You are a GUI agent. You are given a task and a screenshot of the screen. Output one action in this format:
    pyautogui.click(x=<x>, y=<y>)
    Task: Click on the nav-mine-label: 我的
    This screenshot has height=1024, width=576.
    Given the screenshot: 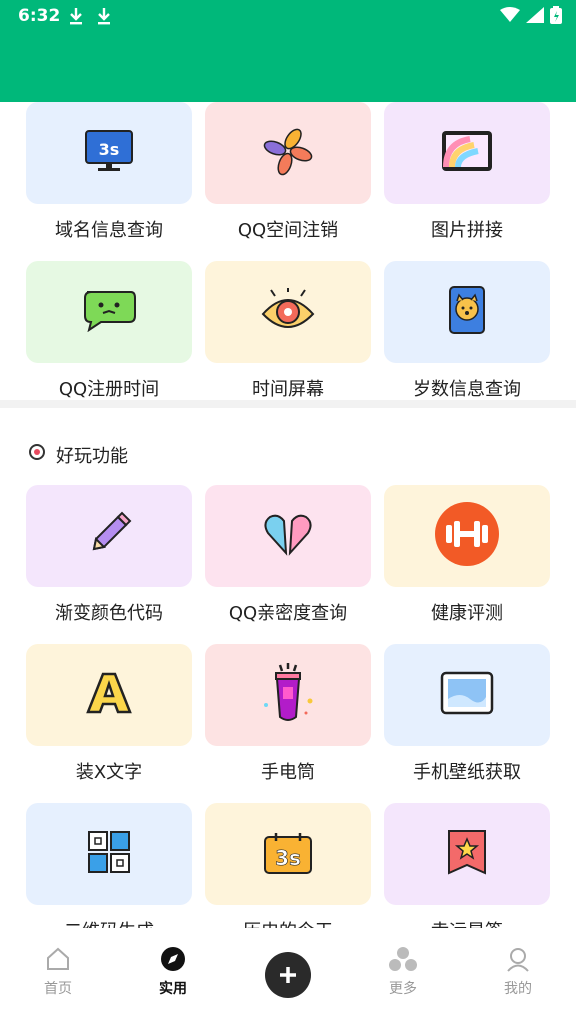 What is the action you would take?
    pyautogui.click(x=518, y=989)
    